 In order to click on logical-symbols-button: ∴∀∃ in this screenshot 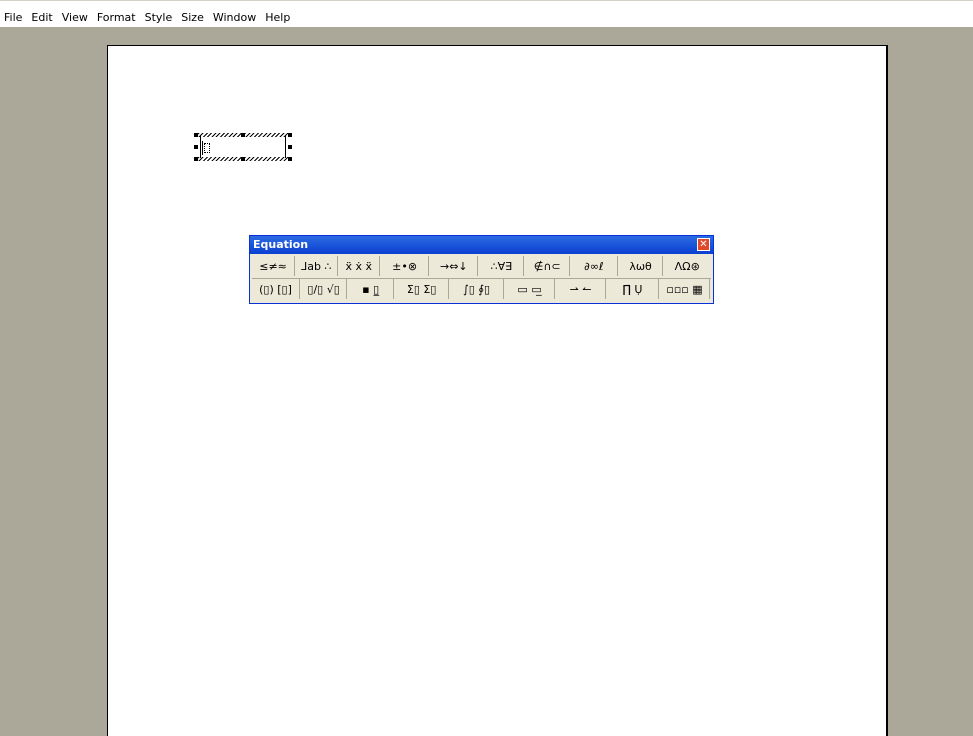, I will do `click(502, 266)`.